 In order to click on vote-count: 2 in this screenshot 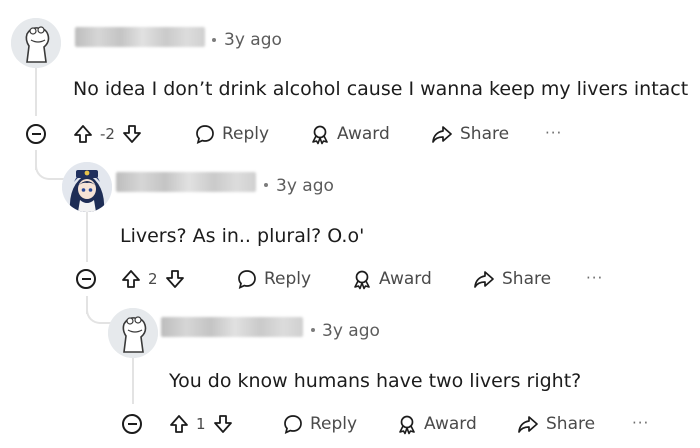, I will do `click(153, 279)`.